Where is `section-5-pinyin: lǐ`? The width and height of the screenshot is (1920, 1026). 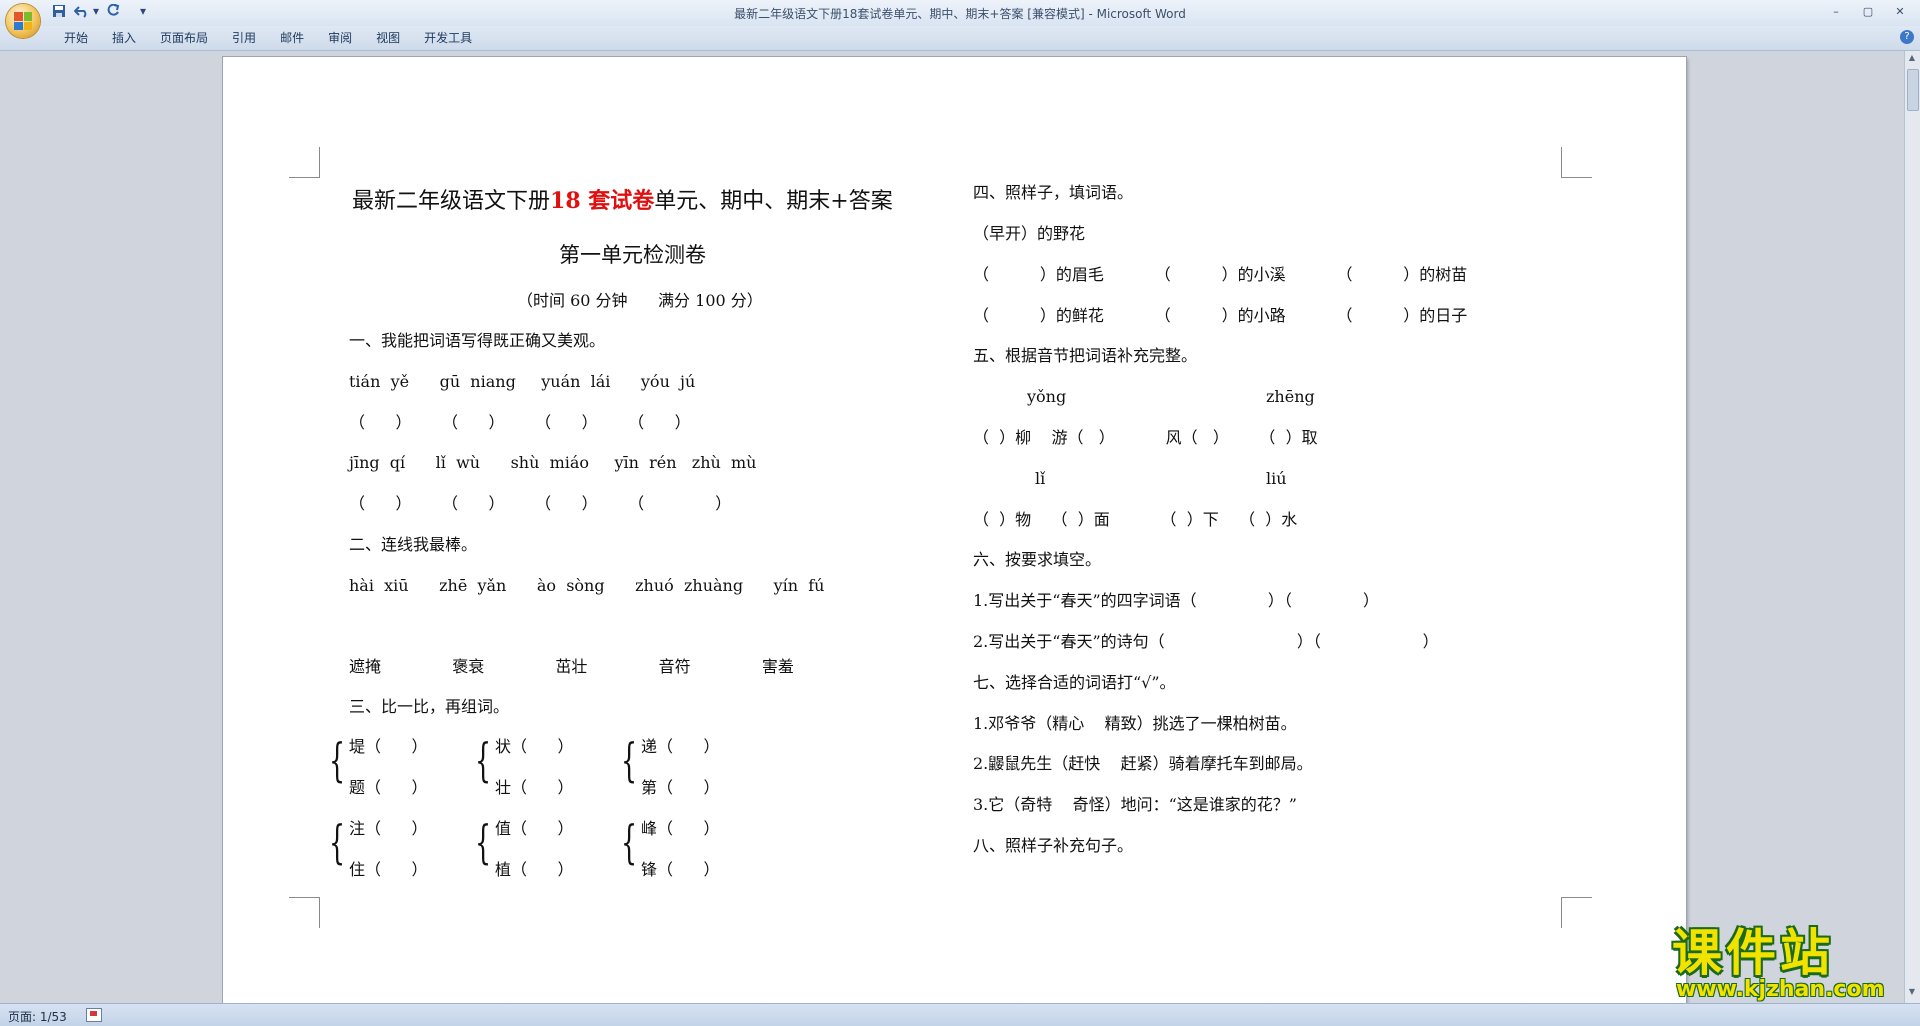 section-5-pinyin: lǐ is located at coordinates (1040, 478).